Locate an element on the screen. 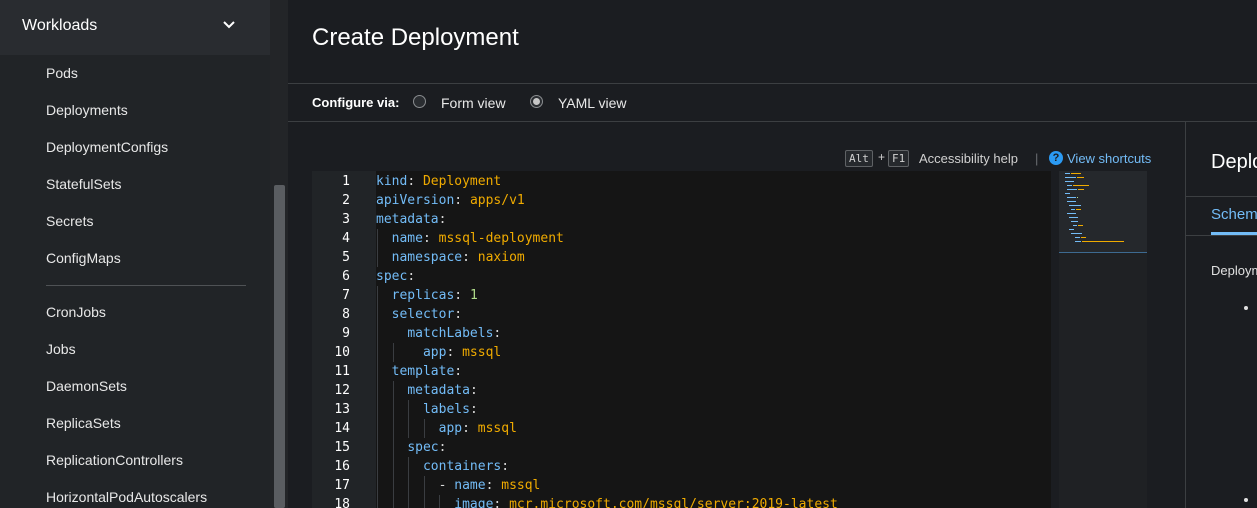 This screenshot has height=508, width=1257. page-header: Create Deployment is located at coordinates (772, 42).